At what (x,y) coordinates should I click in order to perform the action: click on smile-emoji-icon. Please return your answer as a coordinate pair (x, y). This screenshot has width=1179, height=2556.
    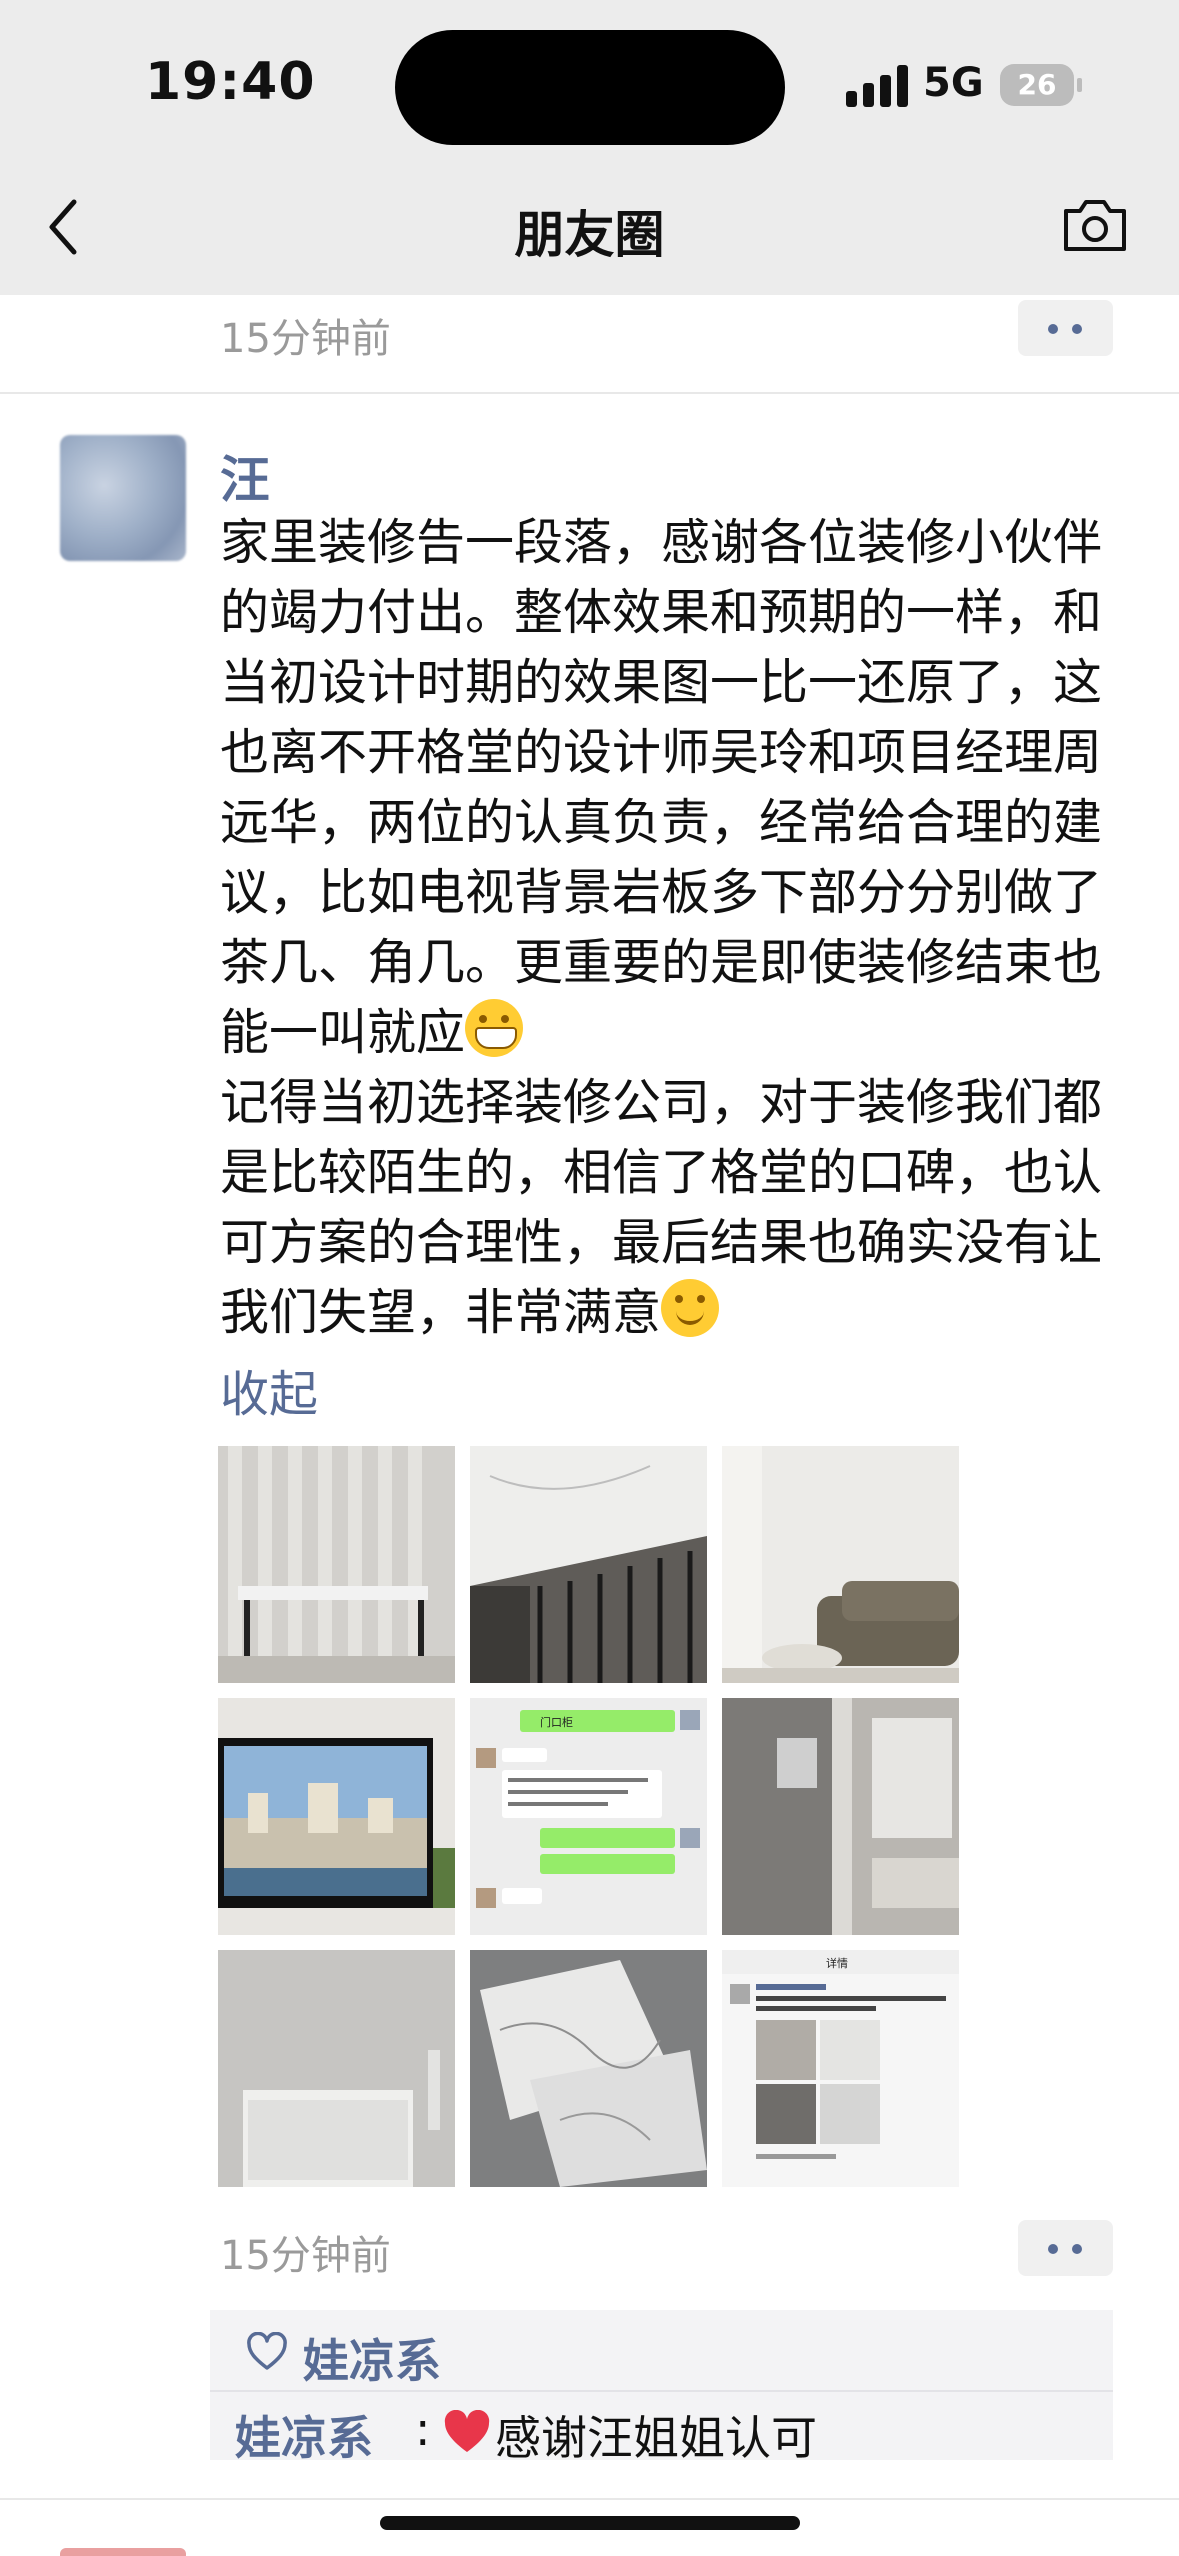
    Looking at the image, I should click on (690, 1308).